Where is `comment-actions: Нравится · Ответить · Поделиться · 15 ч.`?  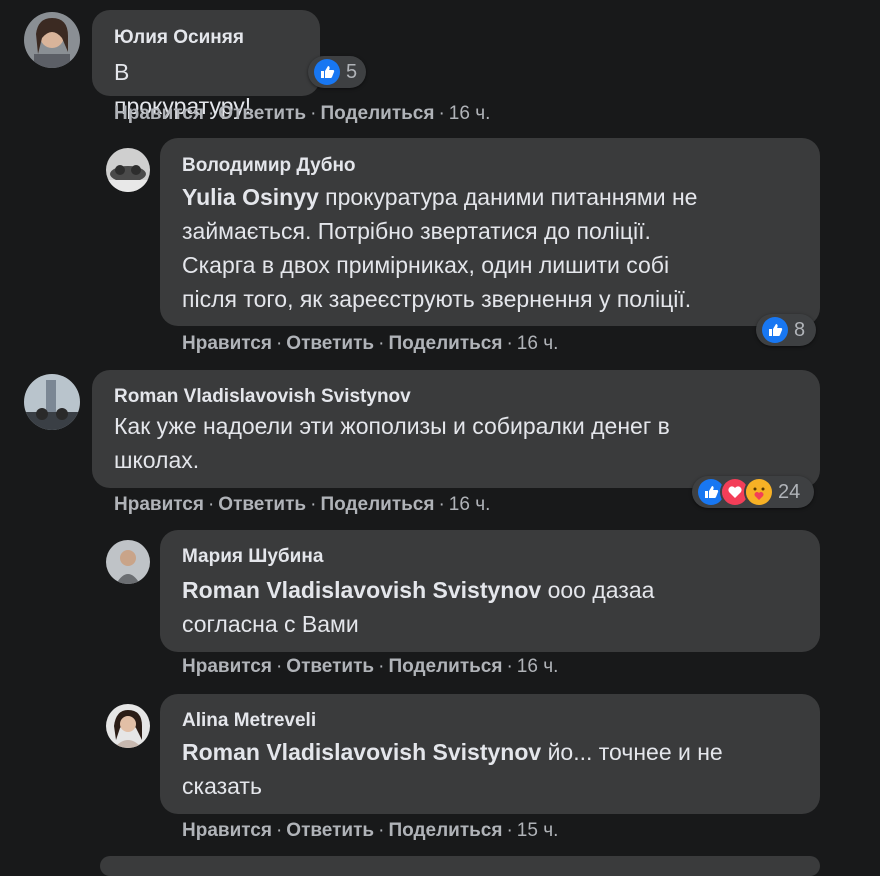
comment-actions: Нравится · Ответить · Поделиться · 15 ч. is located at coordinates (370, 830).